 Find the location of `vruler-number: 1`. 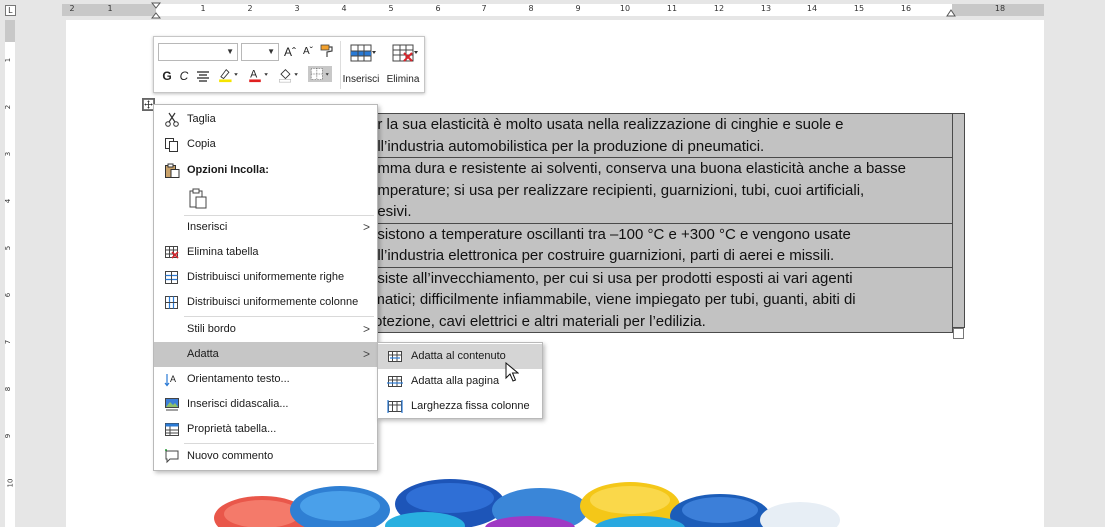

vruler-number: 1 is located at coordinates (8, 60).